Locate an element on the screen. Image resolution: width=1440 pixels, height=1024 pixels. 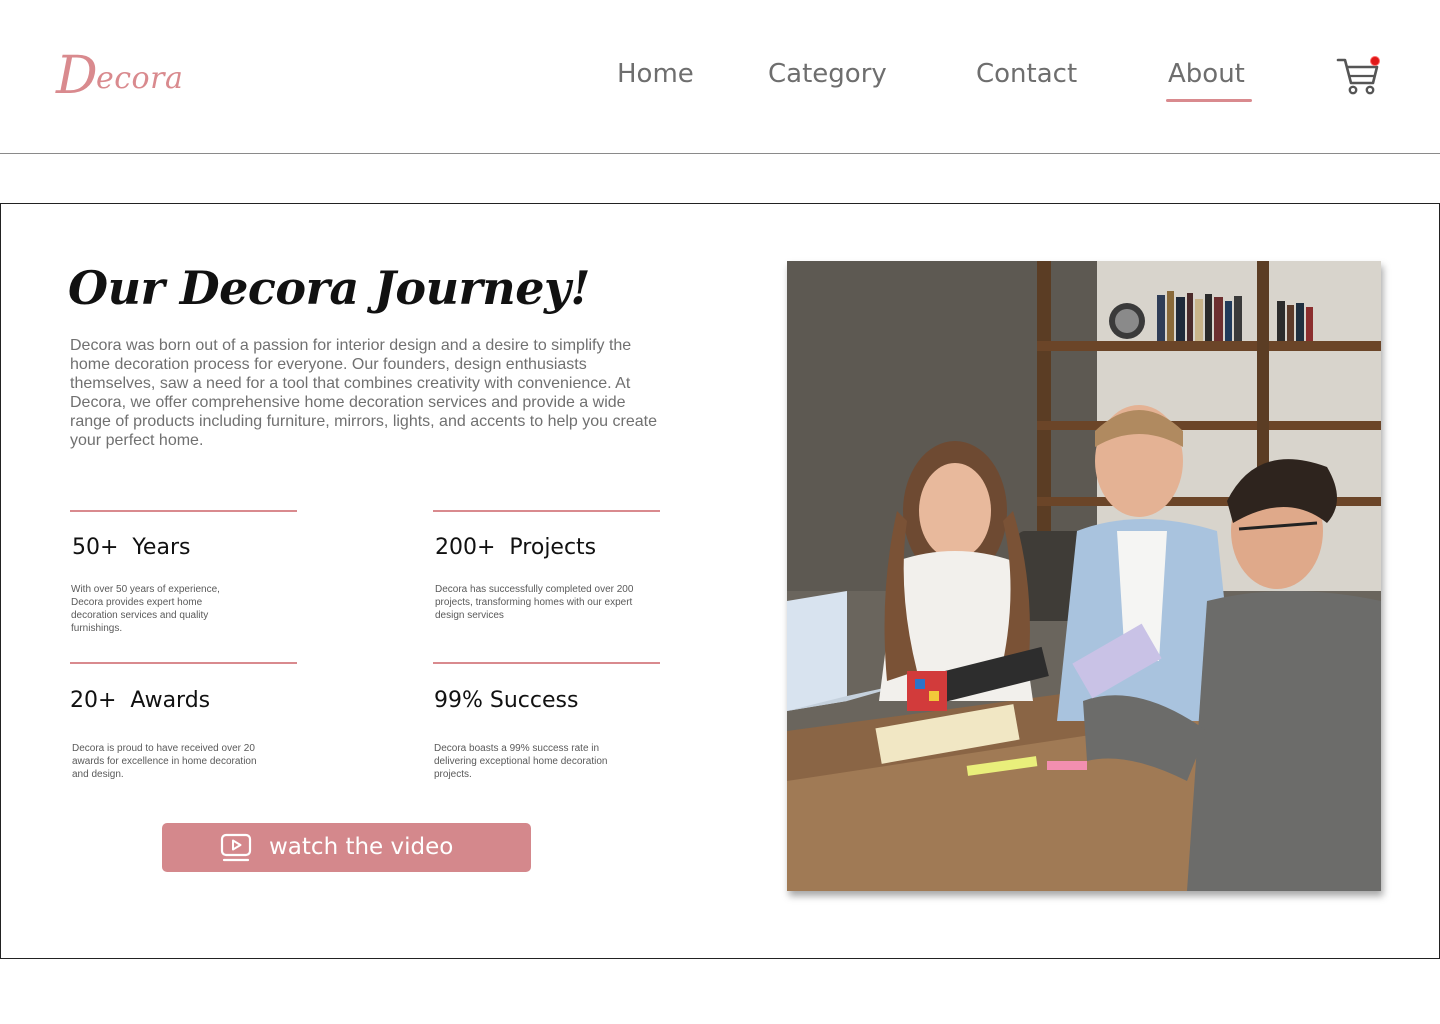
active-nav-underline is located at coordinates (1209, 100).